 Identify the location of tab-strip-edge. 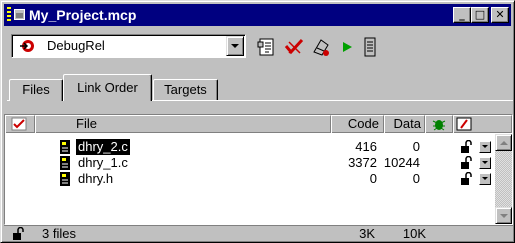
(332, 100).